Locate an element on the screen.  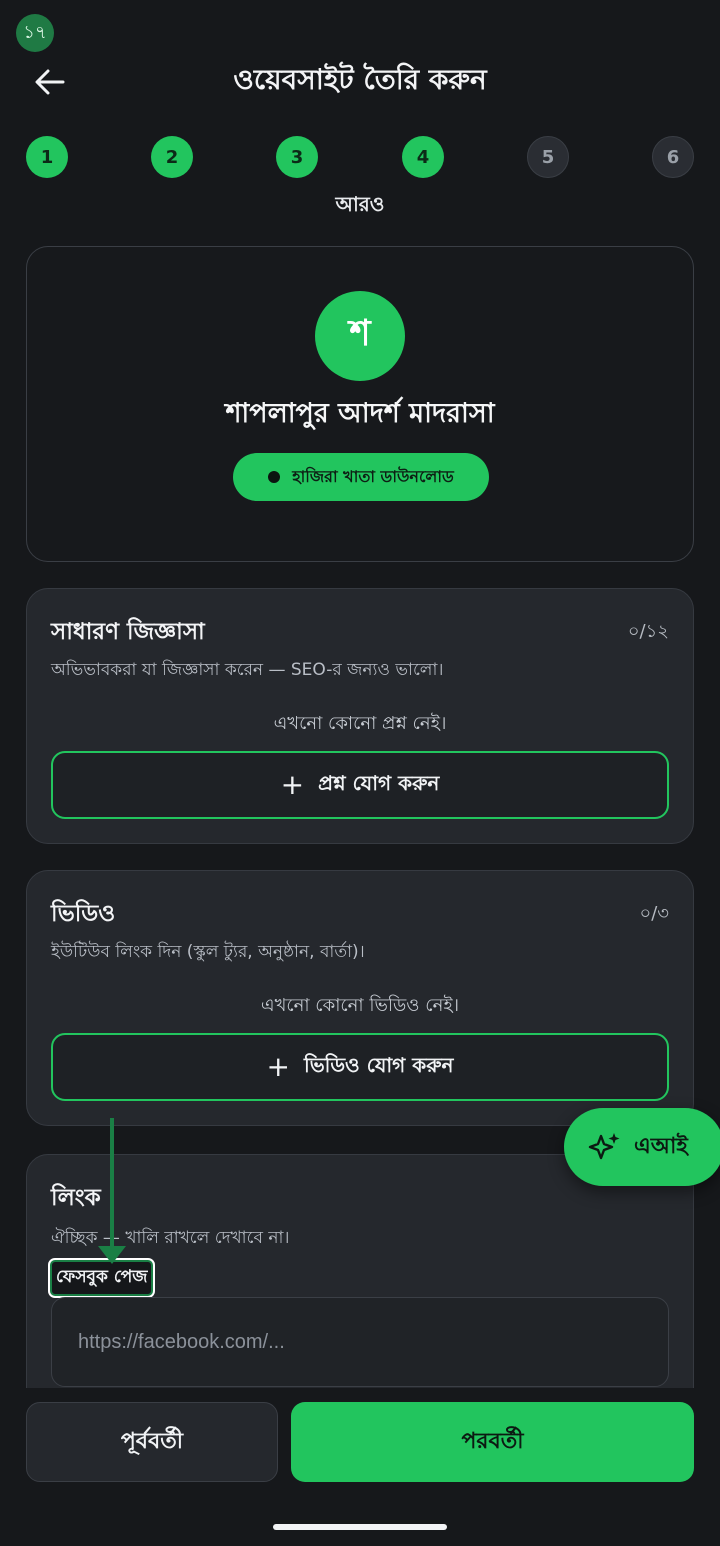
school-avatar: শ is located at coordinates (360, 336).